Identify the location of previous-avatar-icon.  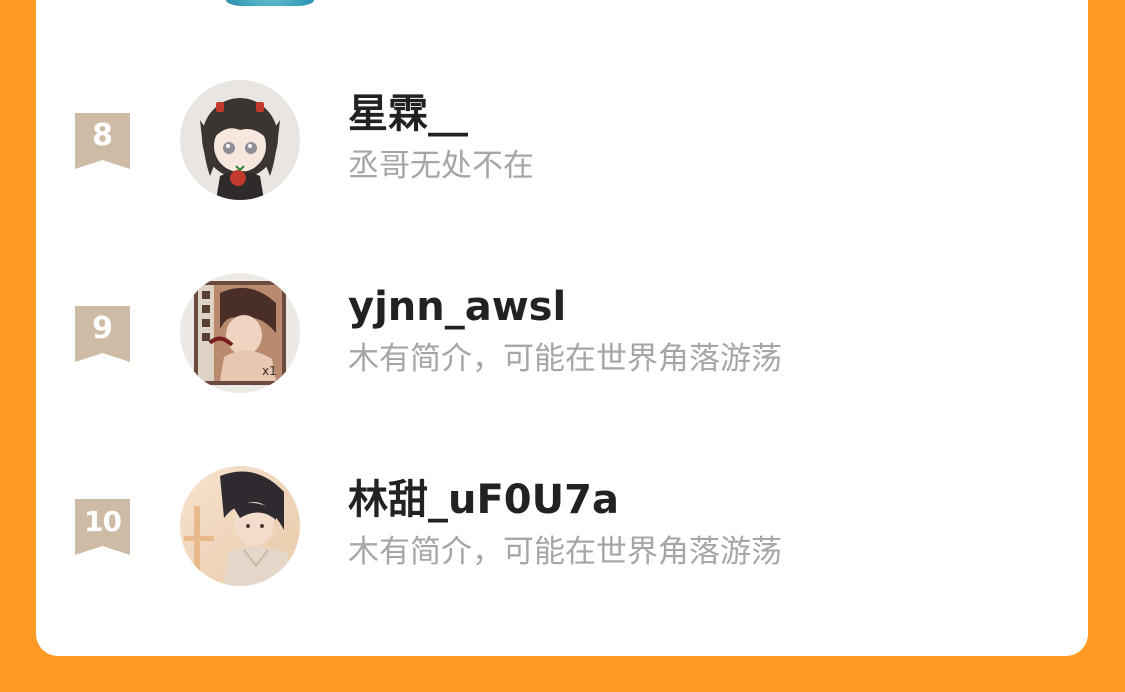
(270, 3).